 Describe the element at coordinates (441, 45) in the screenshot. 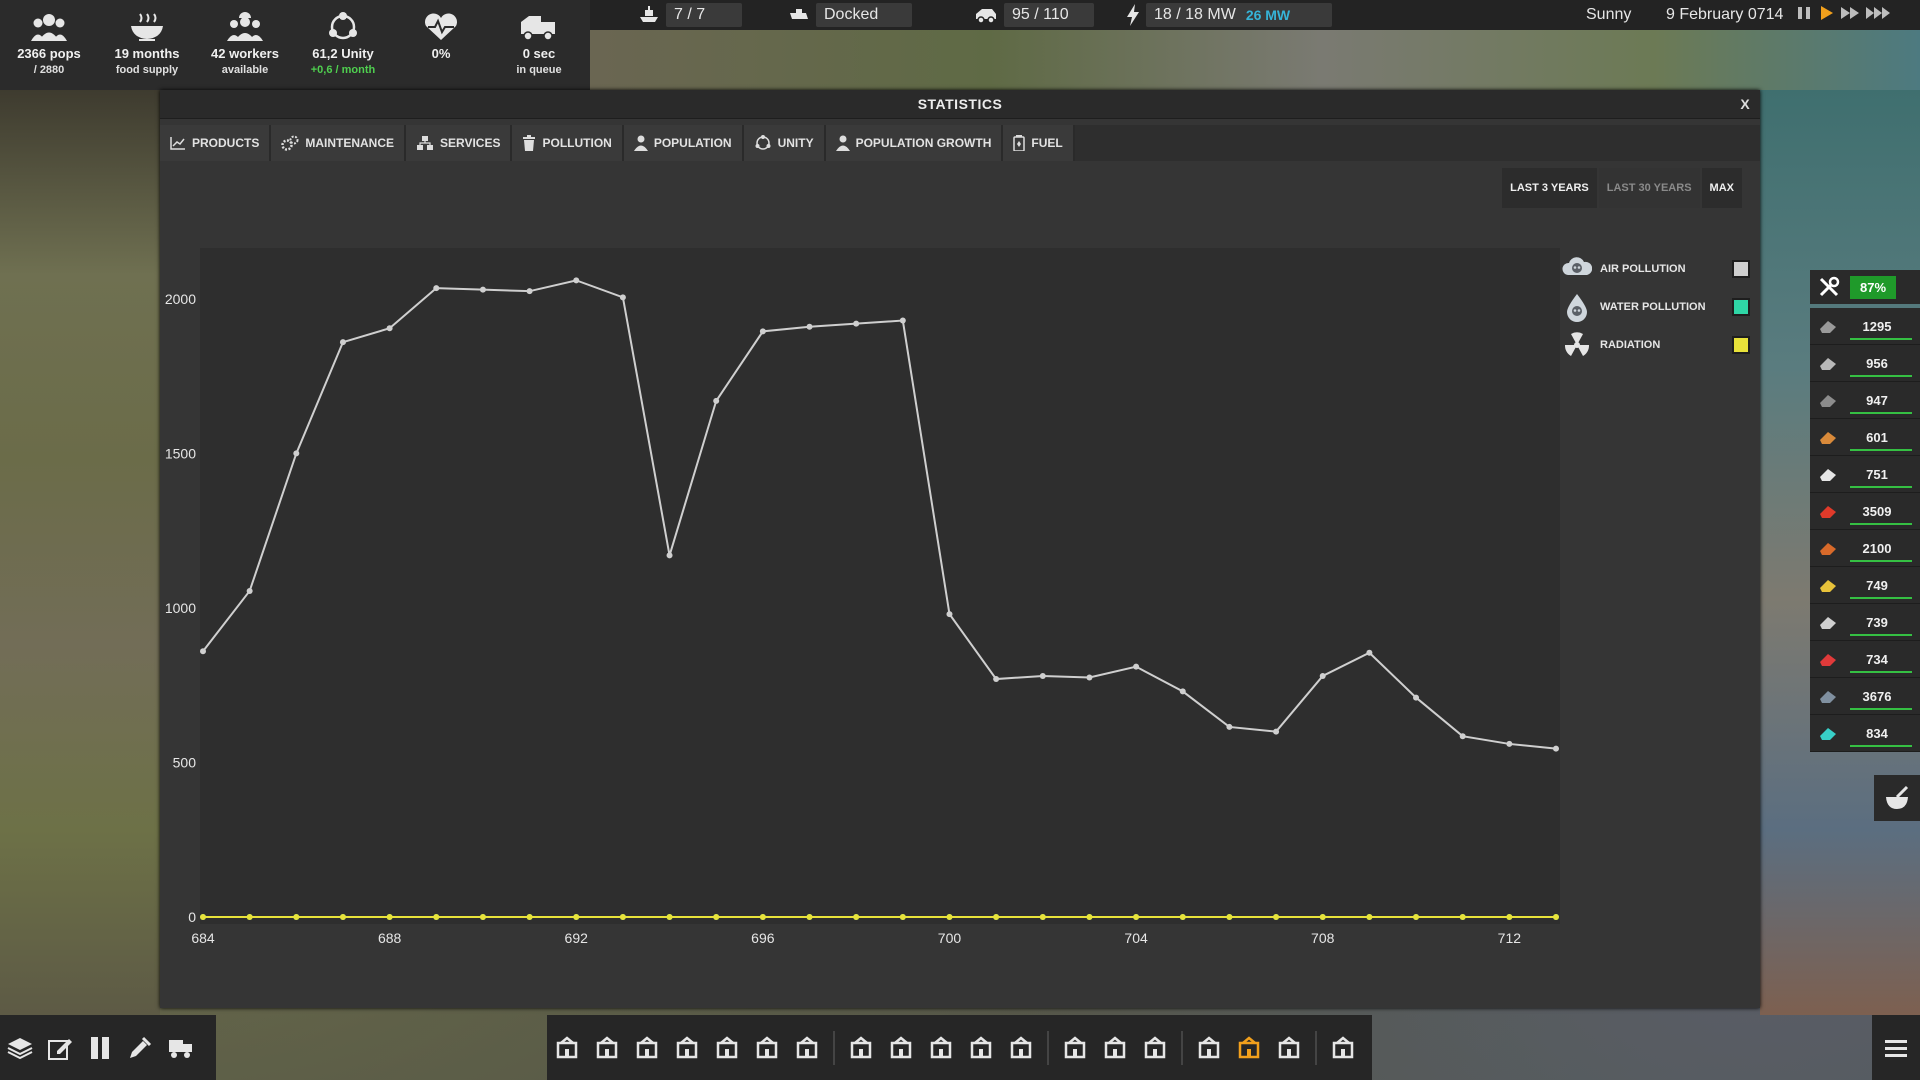

I see `stat-health: 0%` at that location.